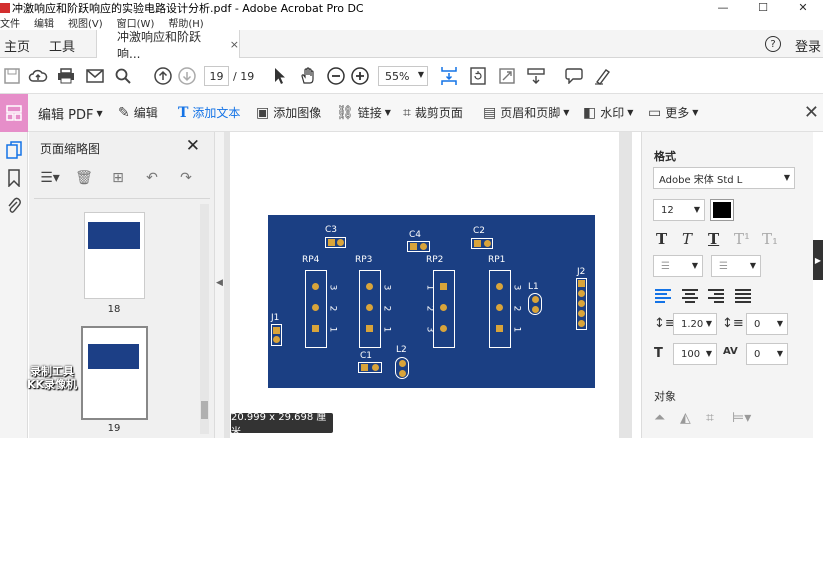 Image resolution: width=823 pixels, height=570 pixels. Describe the element at coordinates (767, 354) in the screenshot. I see `character-spacing-select: 0 ▼` at that location.